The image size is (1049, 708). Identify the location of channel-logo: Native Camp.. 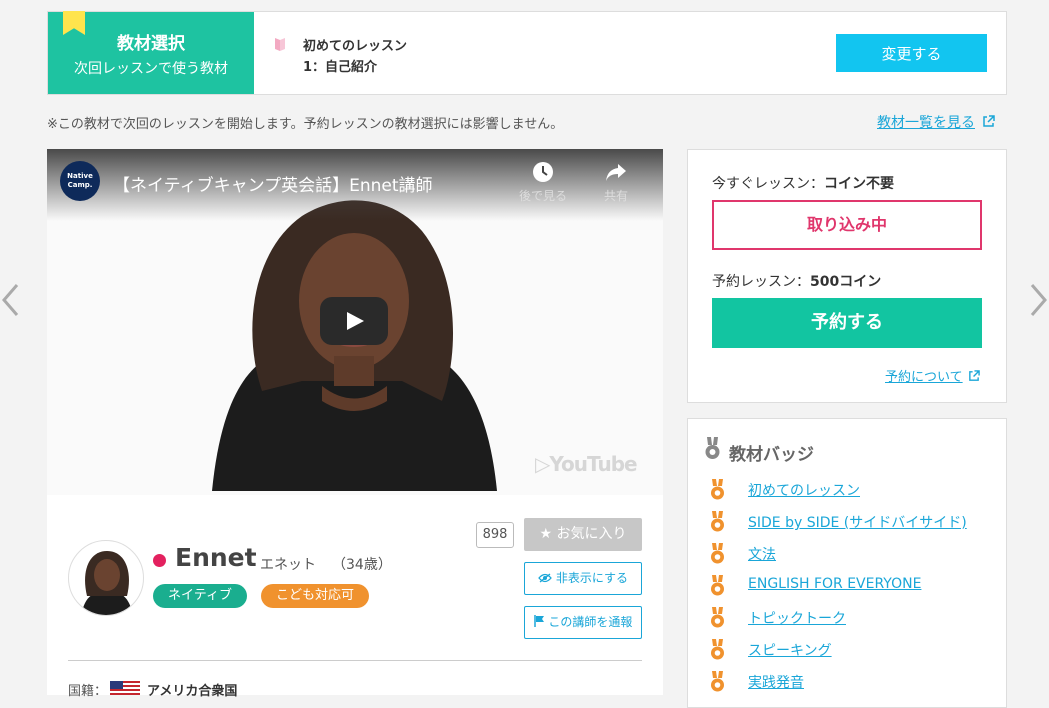
(80, 181).